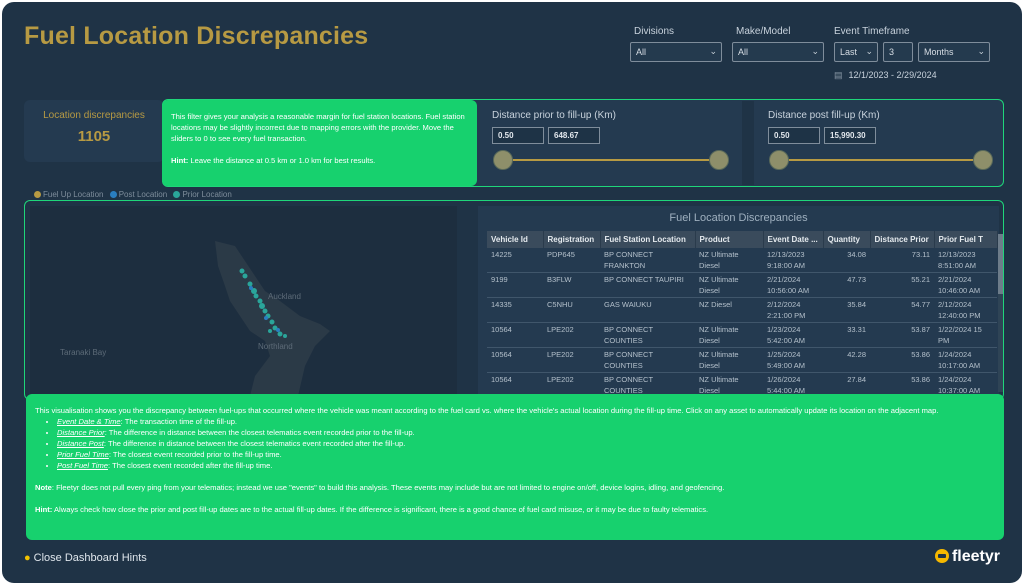  I want to click on close-hints-button: ● Close Dashboard Hints, so click(85, 558).